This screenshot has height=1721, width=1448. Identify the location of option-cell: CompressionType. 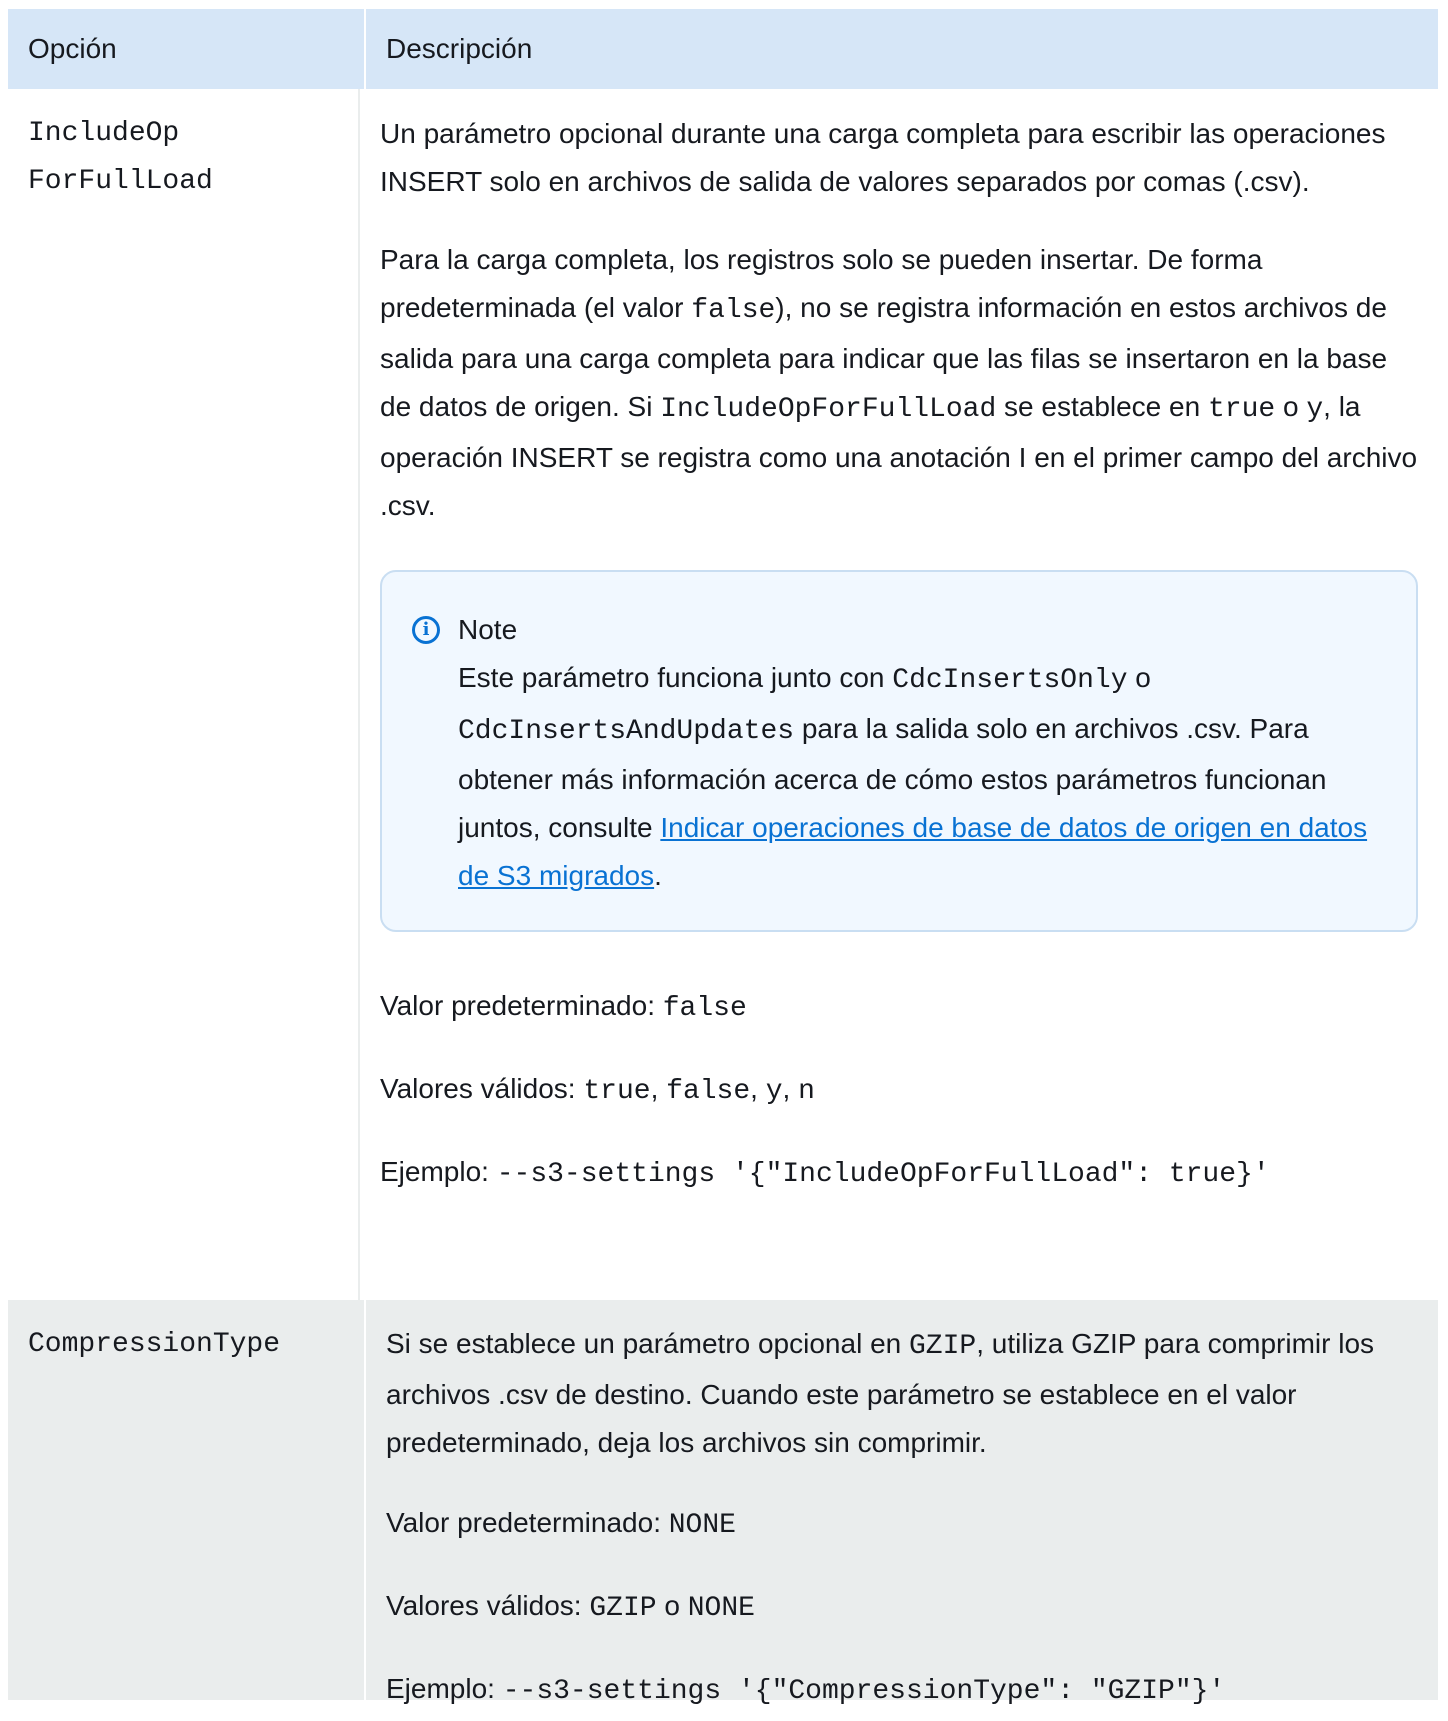
(187, 1500).